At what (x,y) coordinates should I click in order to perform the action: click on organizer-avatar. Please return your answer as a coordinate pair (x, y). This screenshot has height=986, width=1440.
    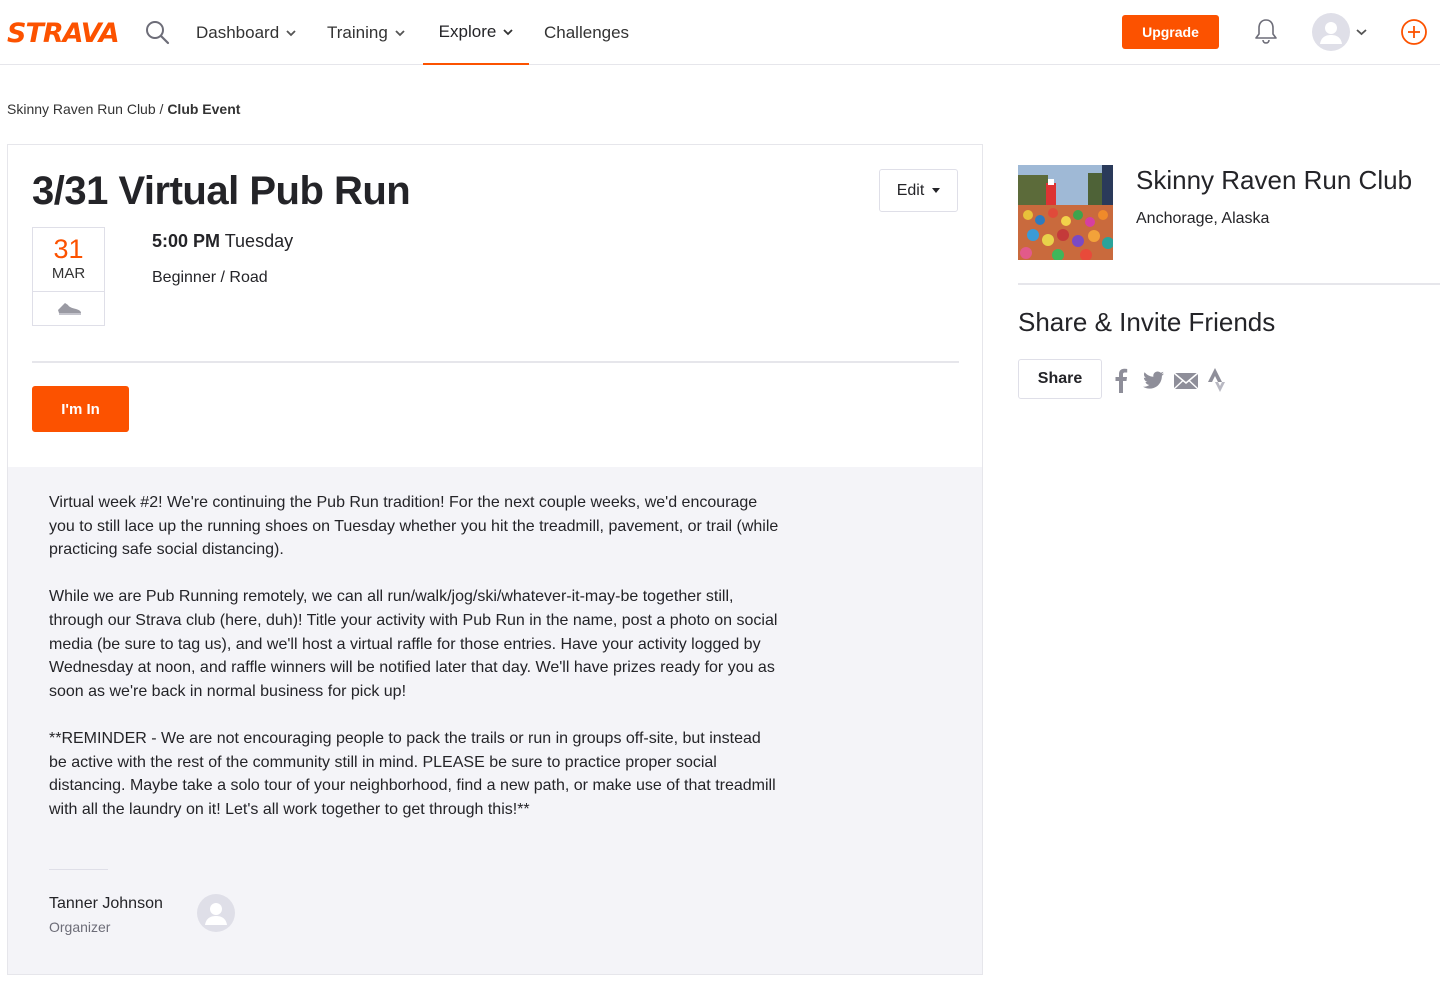
    Looking at the image, I should click on (216, 913).